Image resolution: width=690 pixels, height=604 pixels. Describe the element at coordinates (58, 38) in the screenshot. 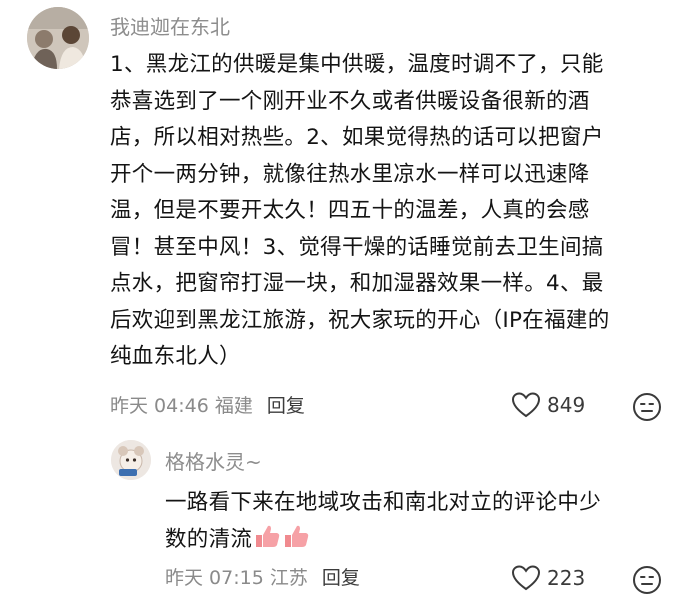

I see `avatar` at that location.